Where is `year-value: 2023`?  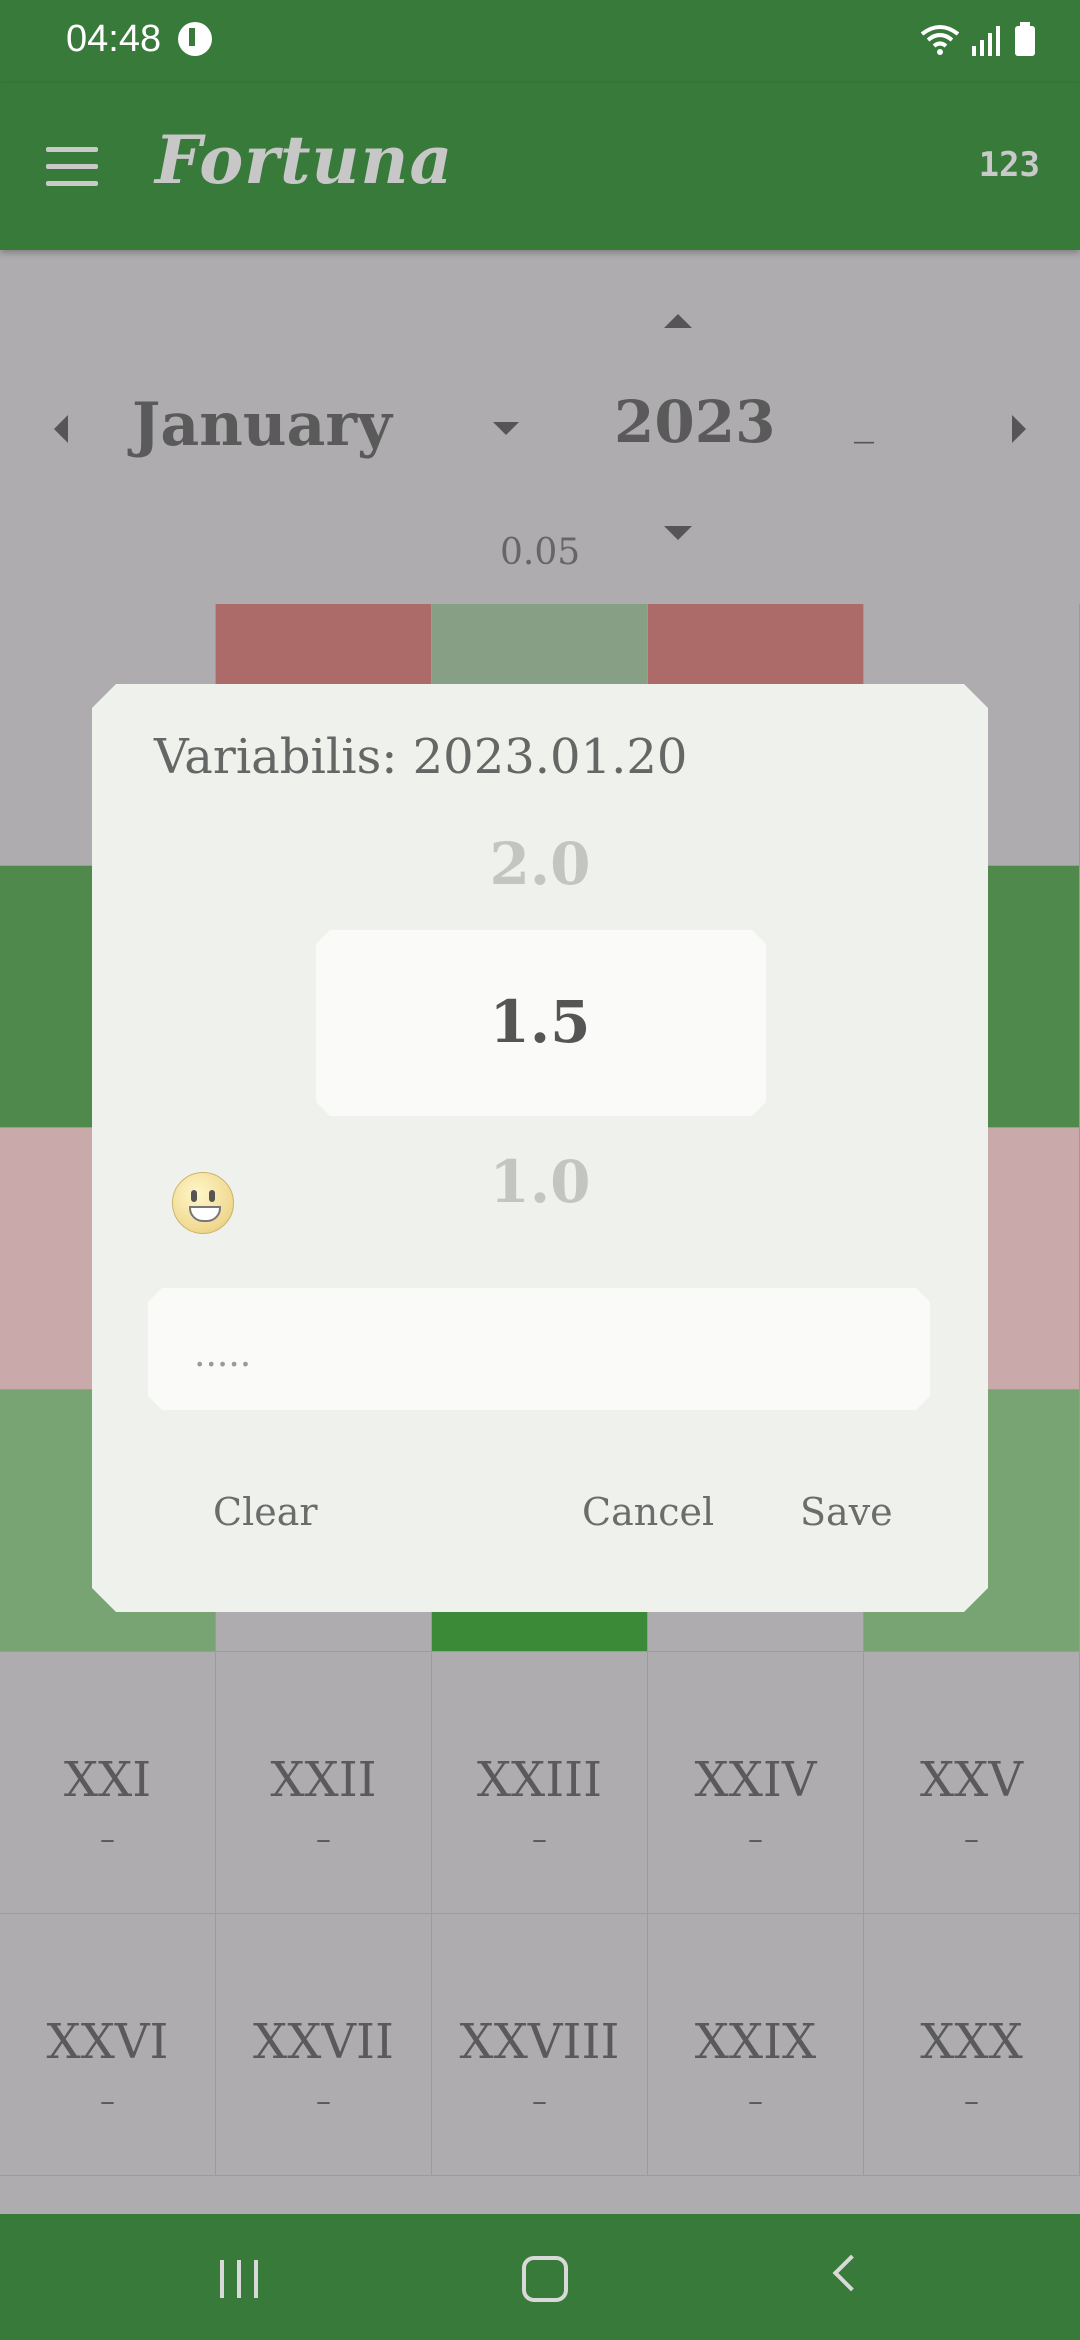
year-value: 2023 is located at coordinates (694, 422).